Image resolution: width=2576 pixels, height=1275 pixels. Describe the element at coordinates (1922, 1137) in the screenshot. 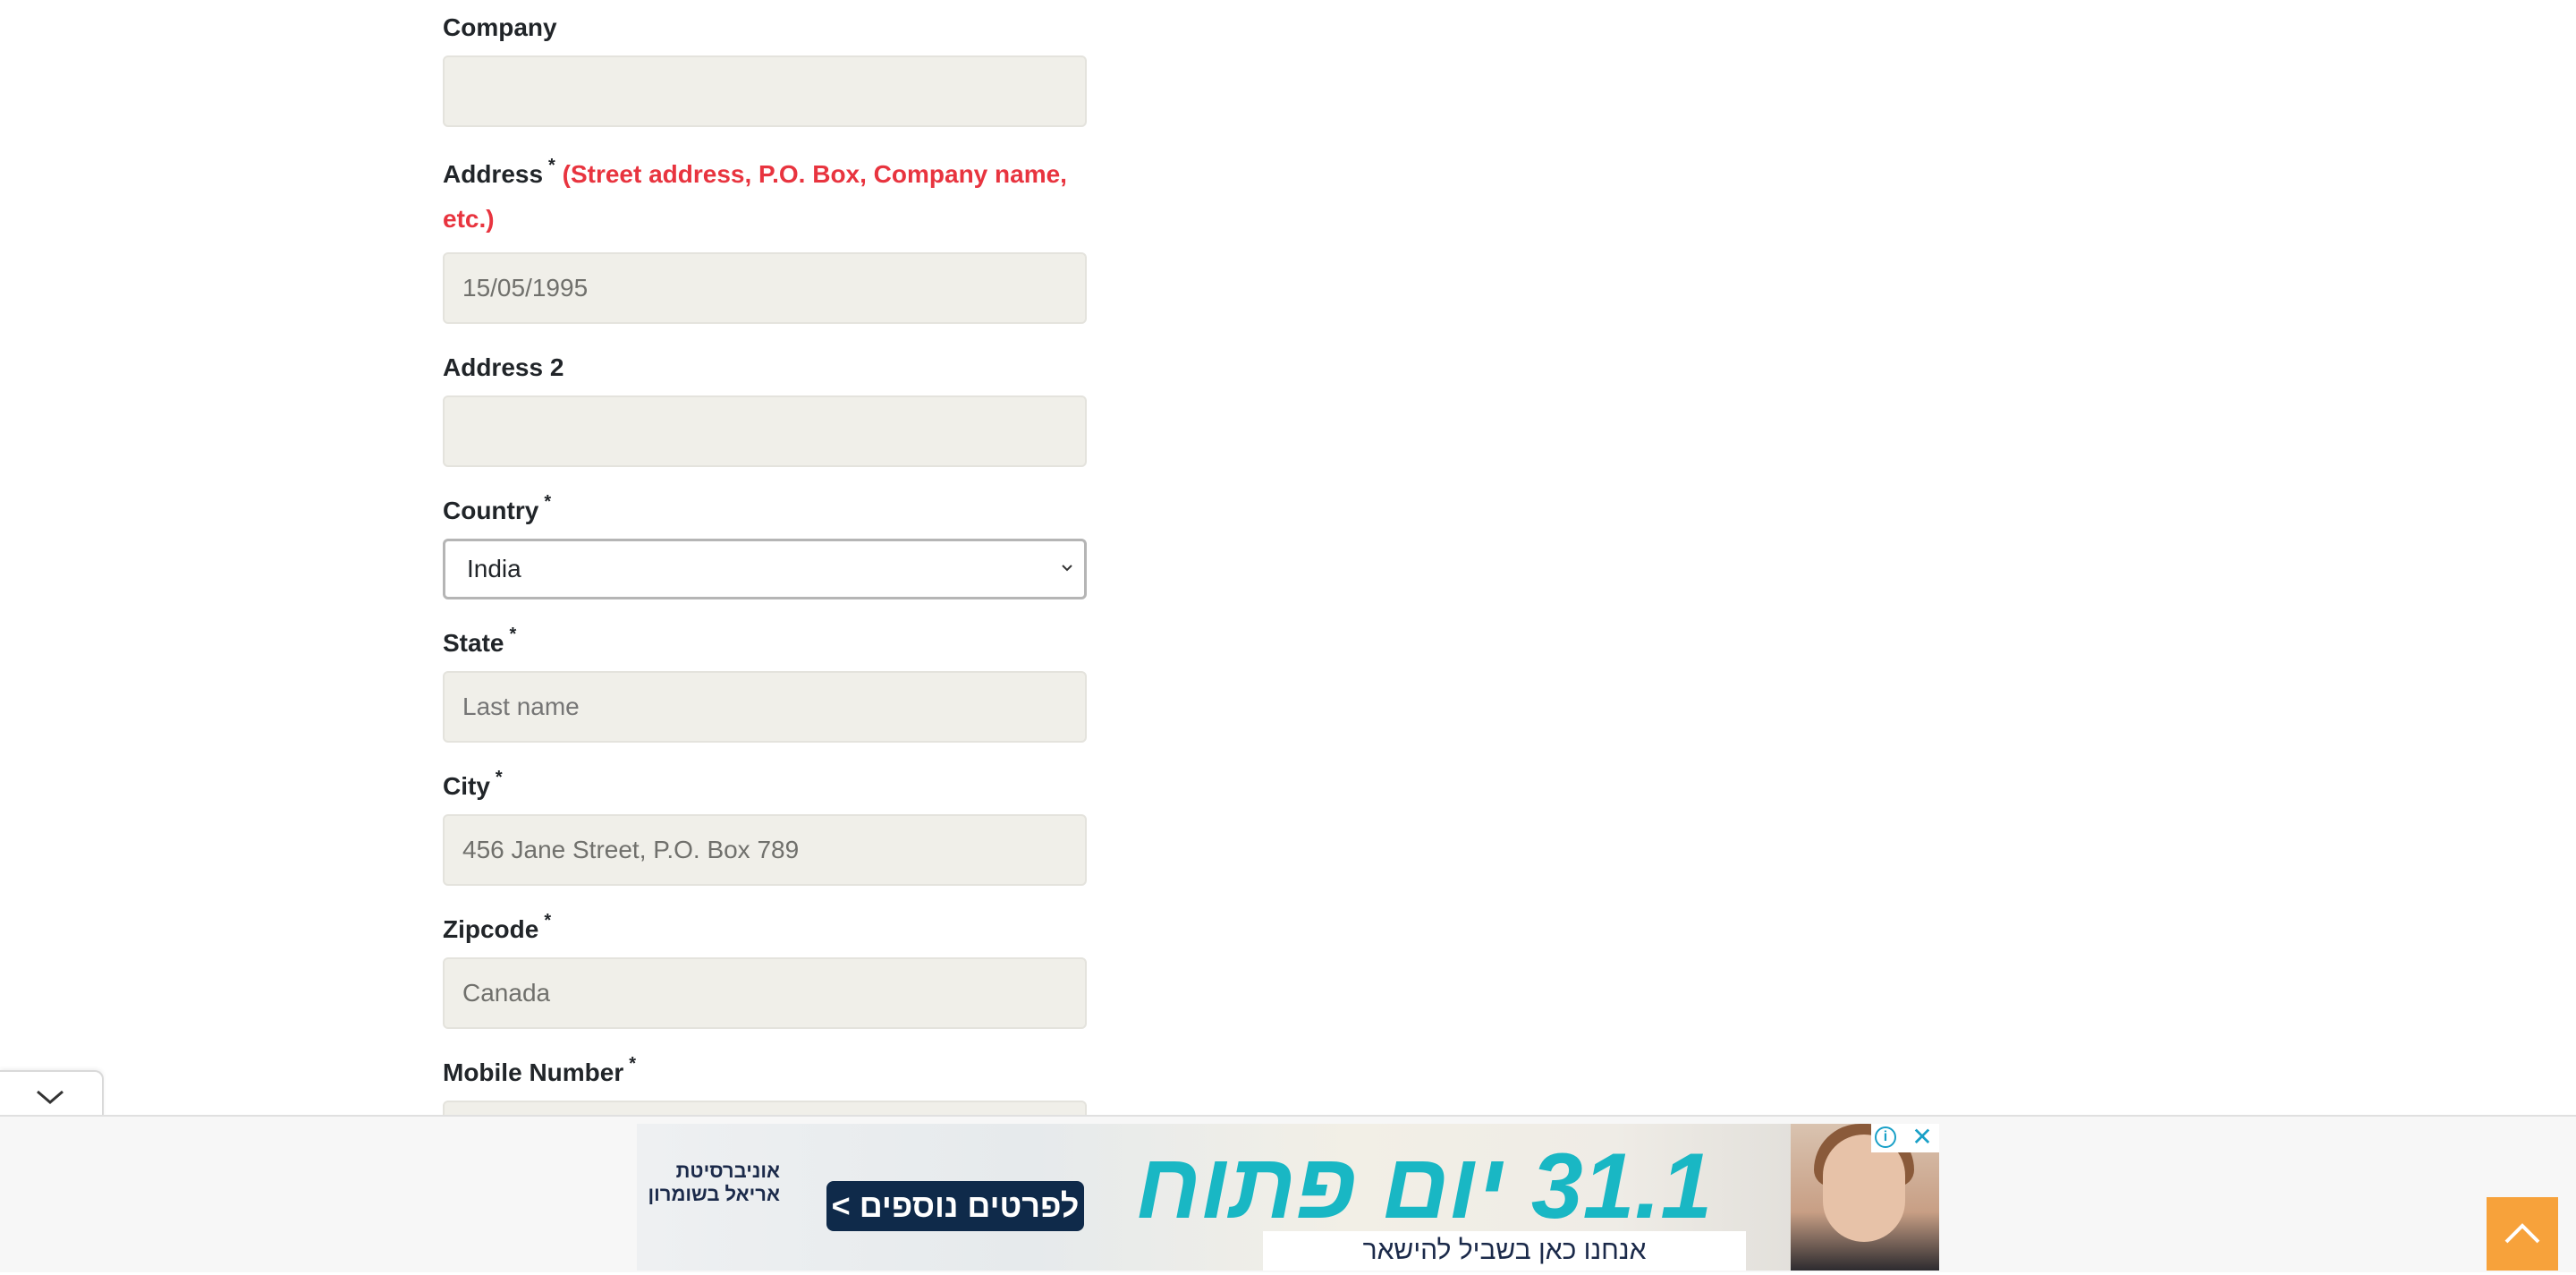

I see `ad-close-icon: ✕` at that location.